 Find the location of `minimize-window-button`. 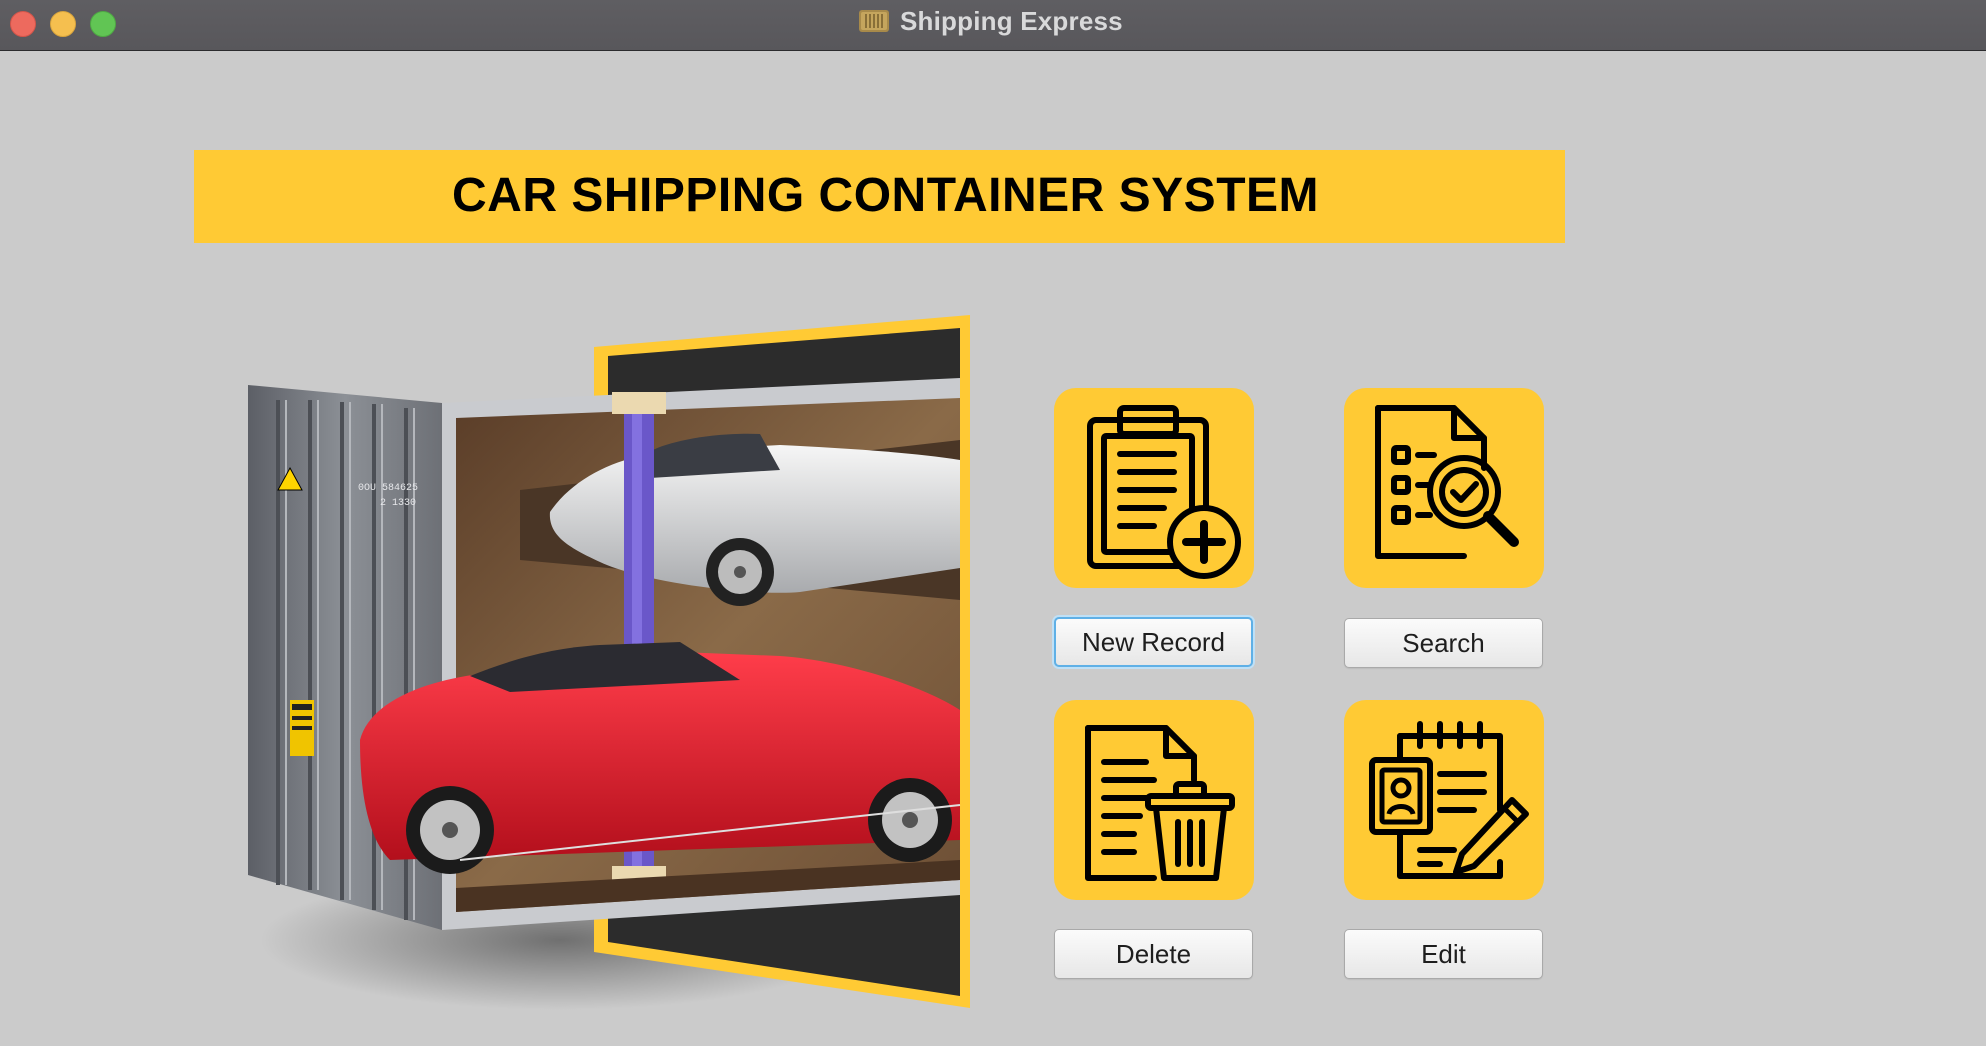

minimize-window-button is located at coordinates (63, 24).